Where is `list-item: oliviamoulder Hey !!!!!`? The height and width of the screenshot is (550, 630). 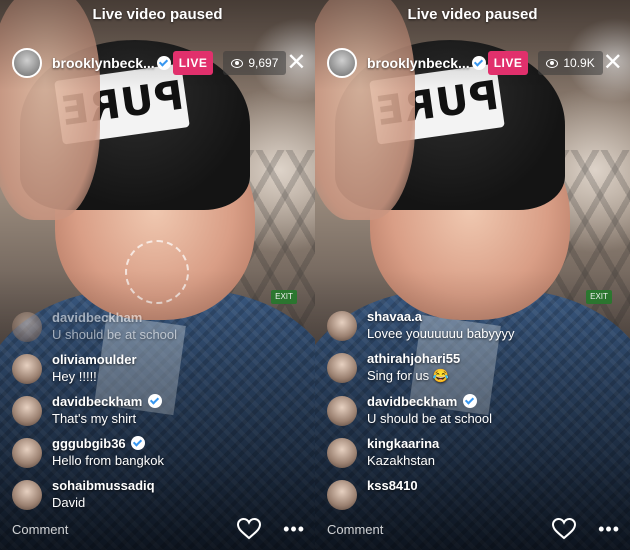
list-item: oliviamoulder Hey !!!!! is located at coordinates (158, 368).